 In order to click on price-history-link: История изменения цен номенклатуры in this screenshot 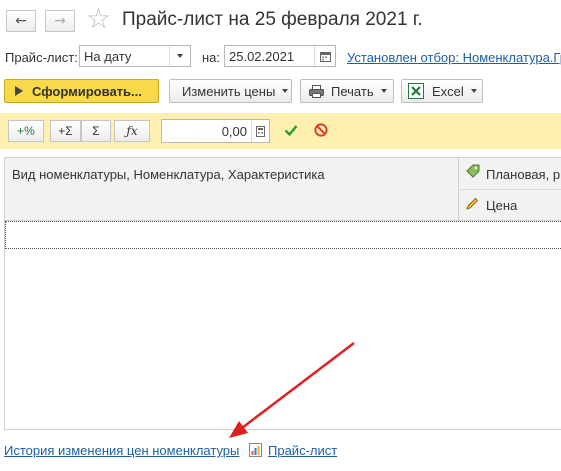, I will do `click(121, 450)`.